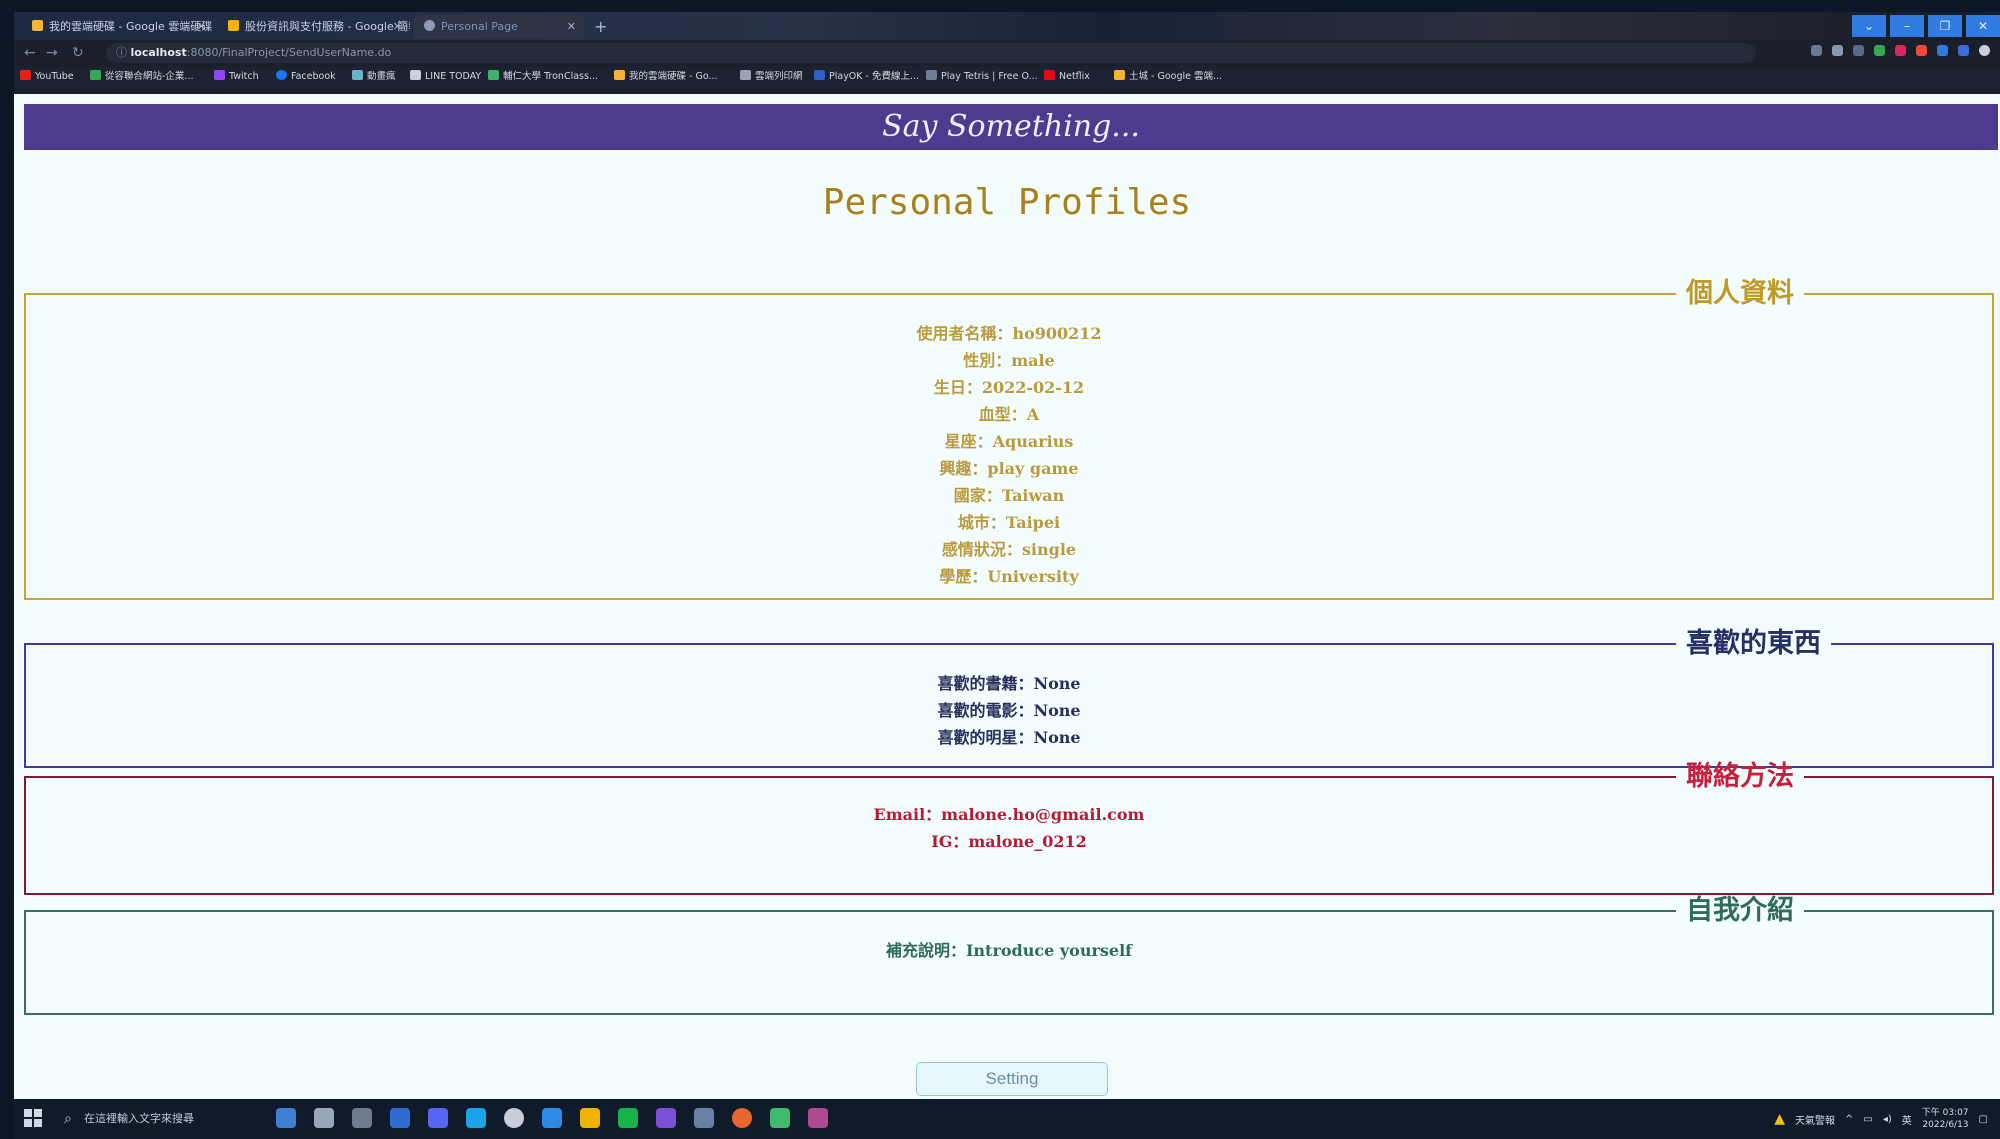  What do you see at coordinates (1983, 1119) in the screenshot?
I see `notification-icon: ▢` at bounding box center [1983, 1119].